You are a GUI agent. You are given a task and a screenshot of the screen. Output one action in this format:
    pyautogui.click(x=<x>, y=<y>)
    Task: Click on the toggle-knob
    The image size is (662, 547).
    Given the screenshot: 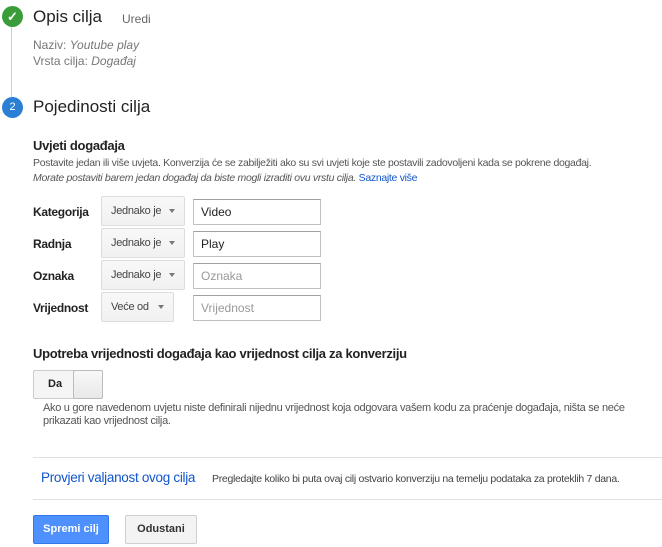 What is the action you would take?
    pyautogui.click(x=88, y=384)
    